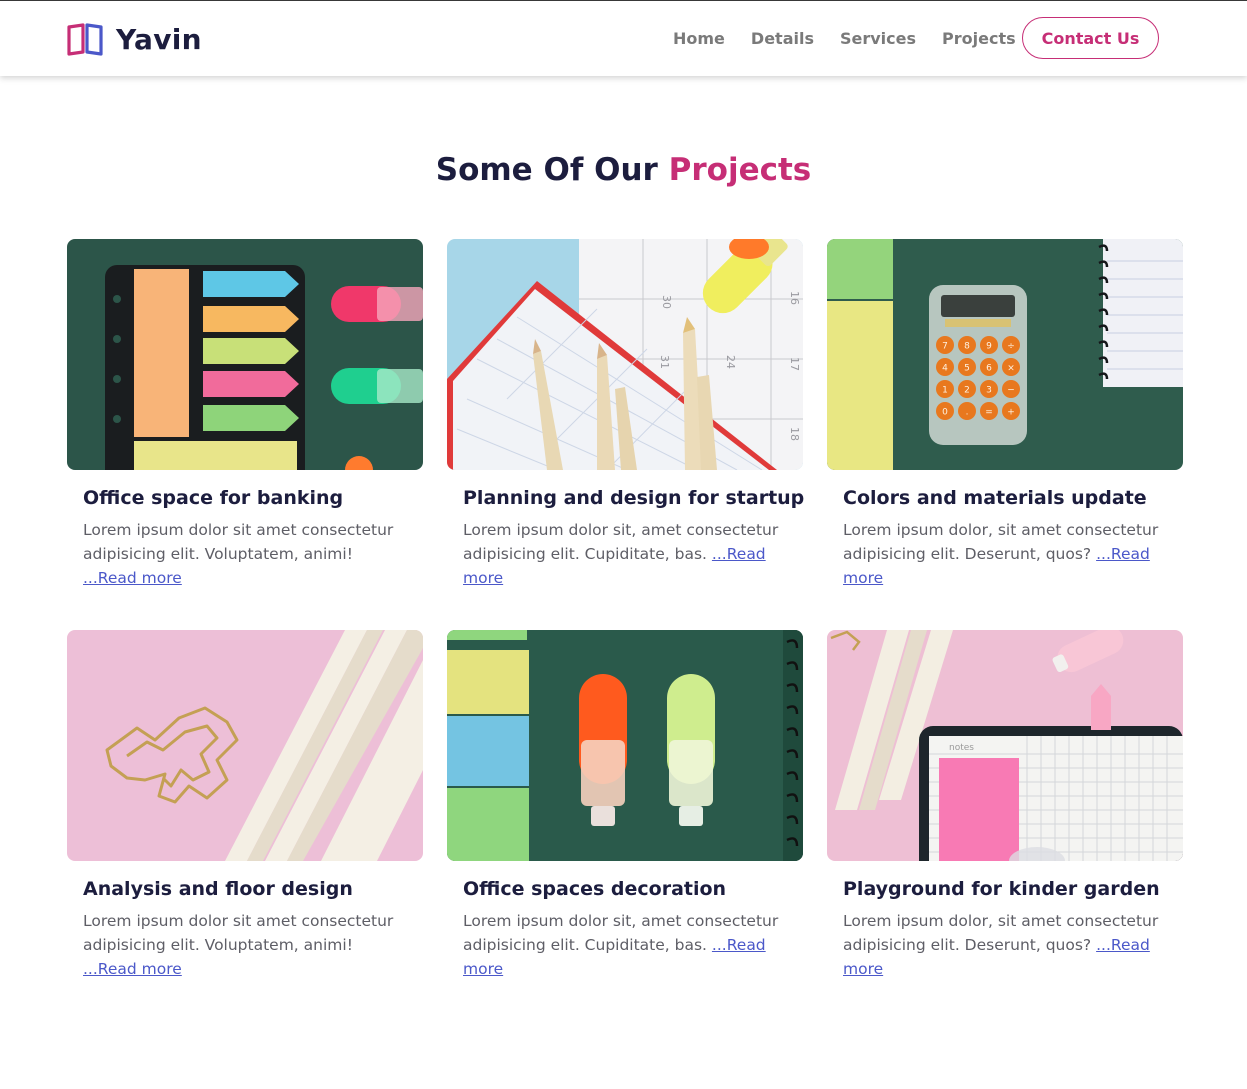 This screenshot has height=1089, width=1247. Describe the element at coordinates (664, 362) in the screenshot. I see `calendar-number: 31` at that location.